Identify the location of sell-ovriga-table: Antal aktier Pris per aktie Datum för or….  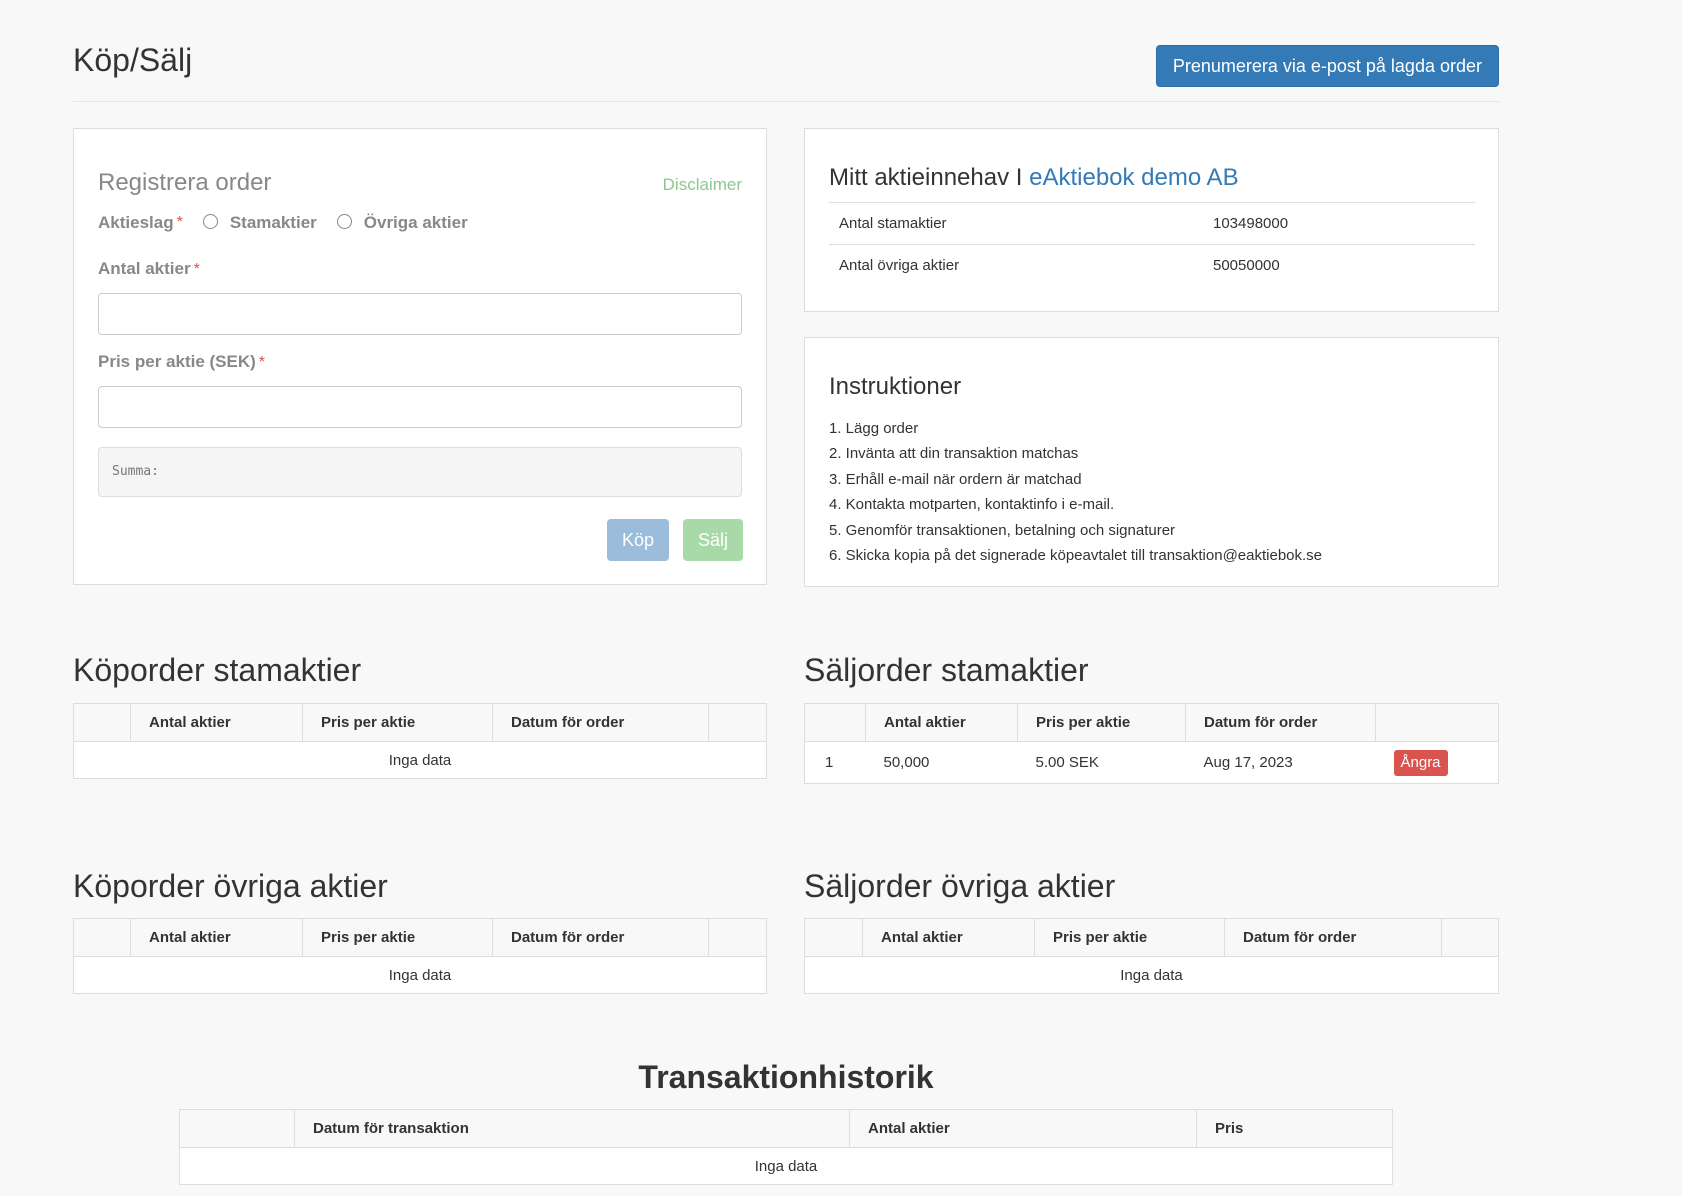
(1151, 956).